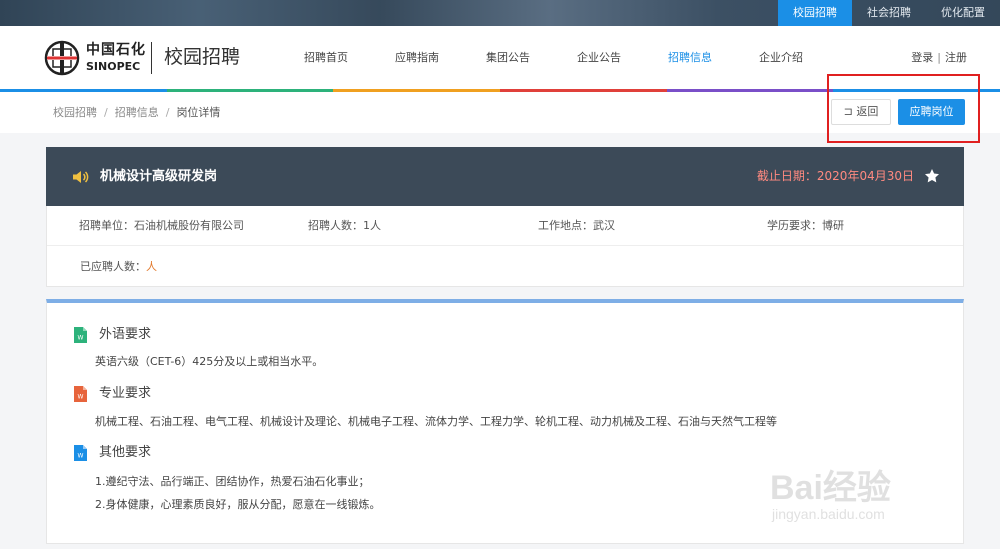  I want to click on crumb-current: 岗位详情, so click(198, 112).